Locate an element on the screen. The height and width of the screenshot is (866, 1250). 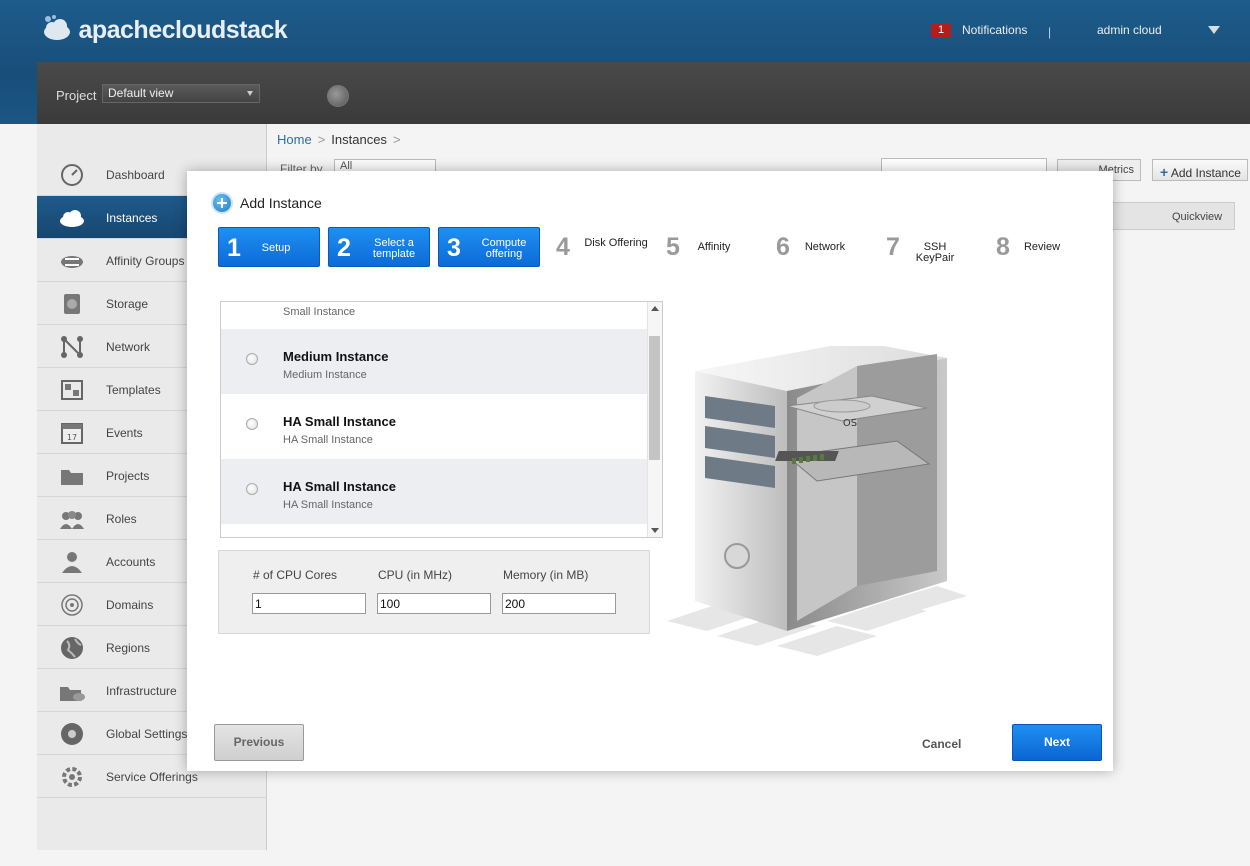
scroll-thumb is located at coordinates (654, 398).